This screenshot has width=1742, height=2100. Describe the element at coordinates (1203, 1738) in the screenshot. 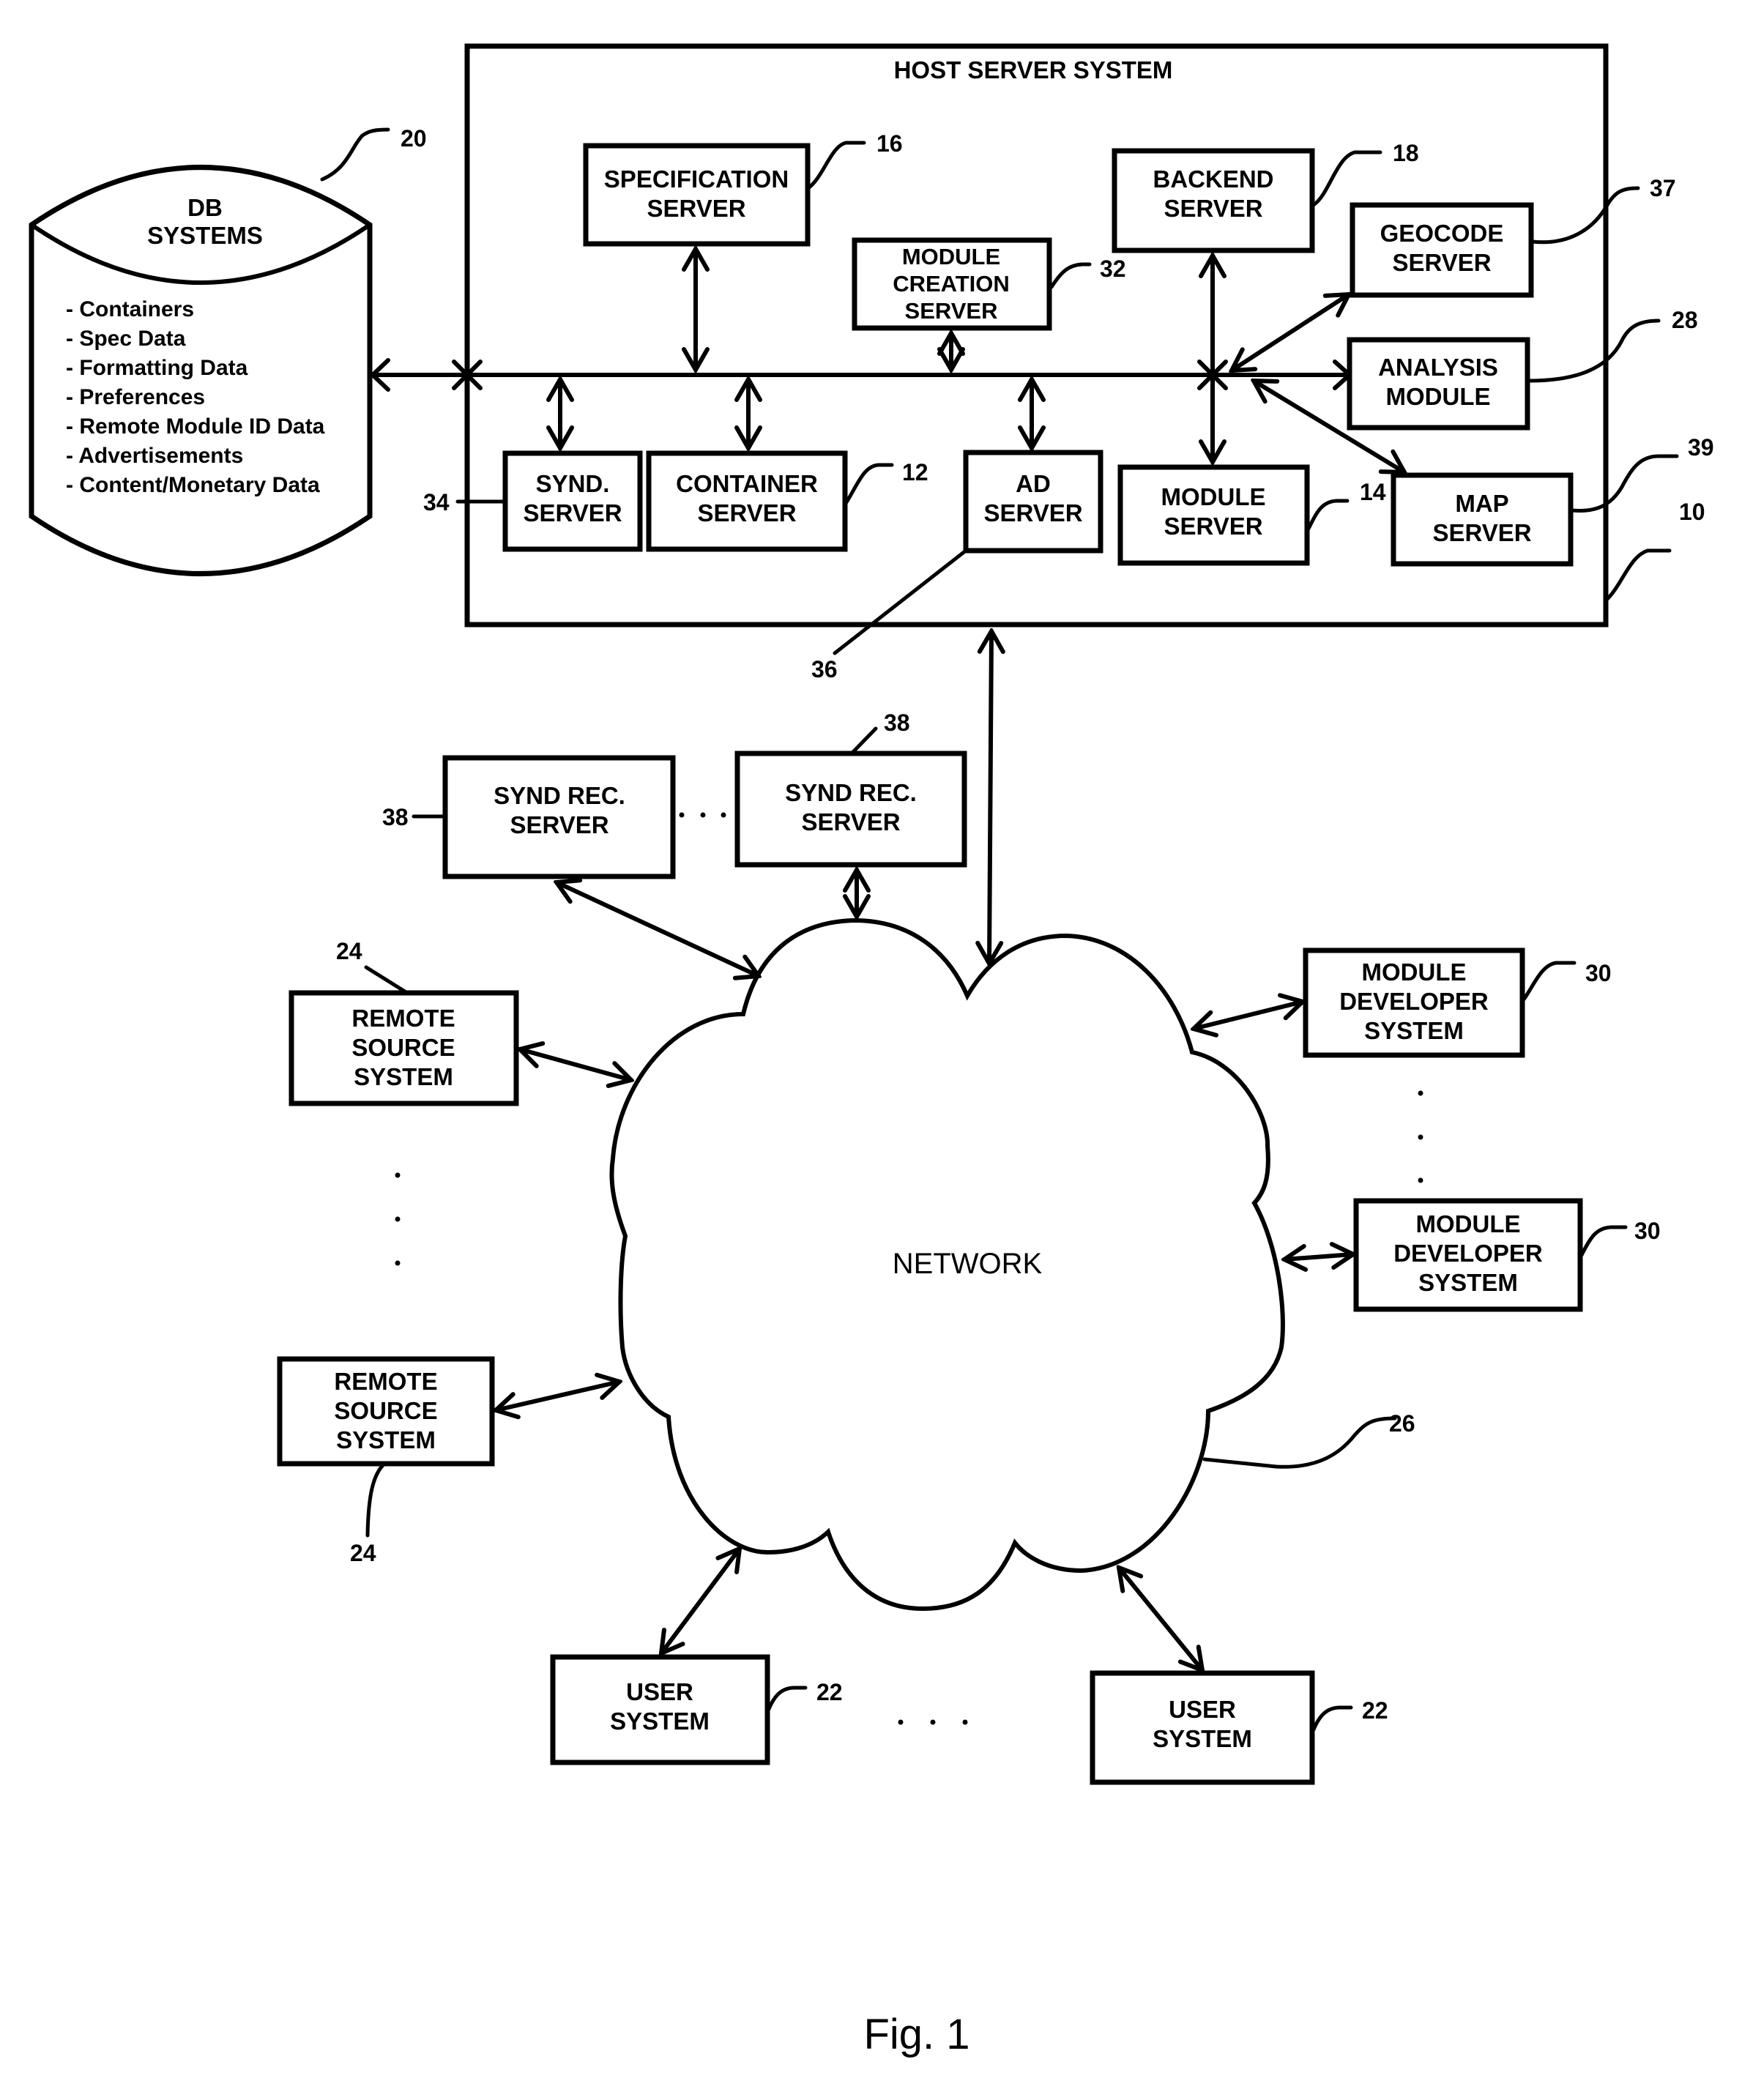

I see `user-2-label-2: SYSTEM` at that location.